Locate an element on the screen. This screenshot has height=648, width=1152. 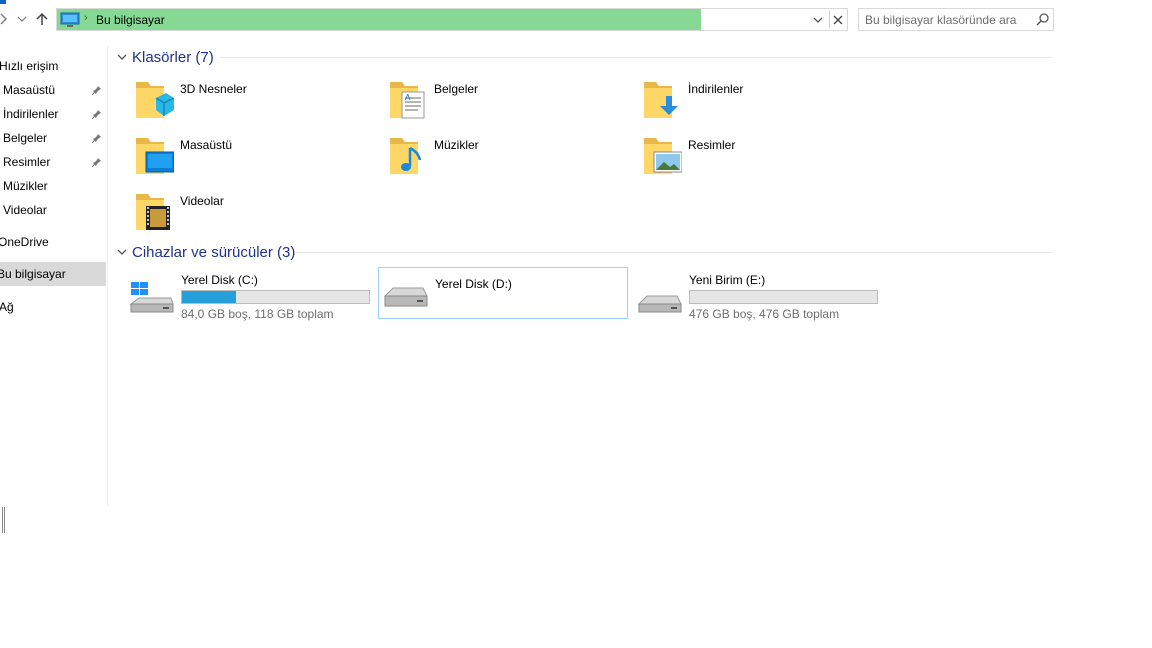
sidebar-item-network: Ağ is located at coordinates (53, 307).